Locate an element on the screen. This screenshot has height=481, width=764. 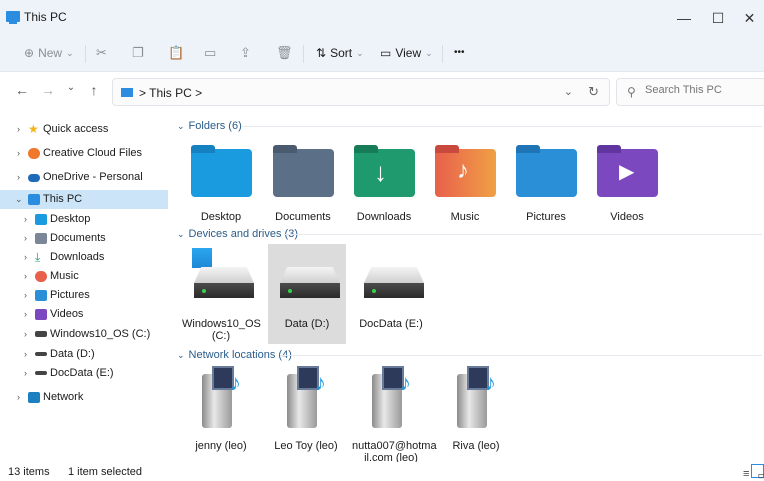
drive-icon is located at coordinates (41, 354).